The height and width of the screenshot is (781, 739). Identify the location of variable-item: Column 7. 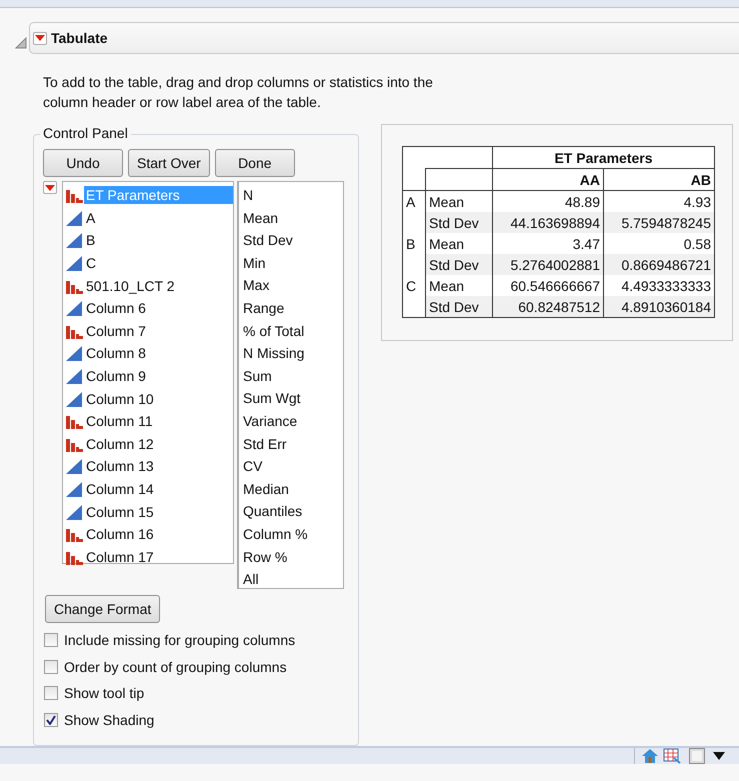
(116, 331).